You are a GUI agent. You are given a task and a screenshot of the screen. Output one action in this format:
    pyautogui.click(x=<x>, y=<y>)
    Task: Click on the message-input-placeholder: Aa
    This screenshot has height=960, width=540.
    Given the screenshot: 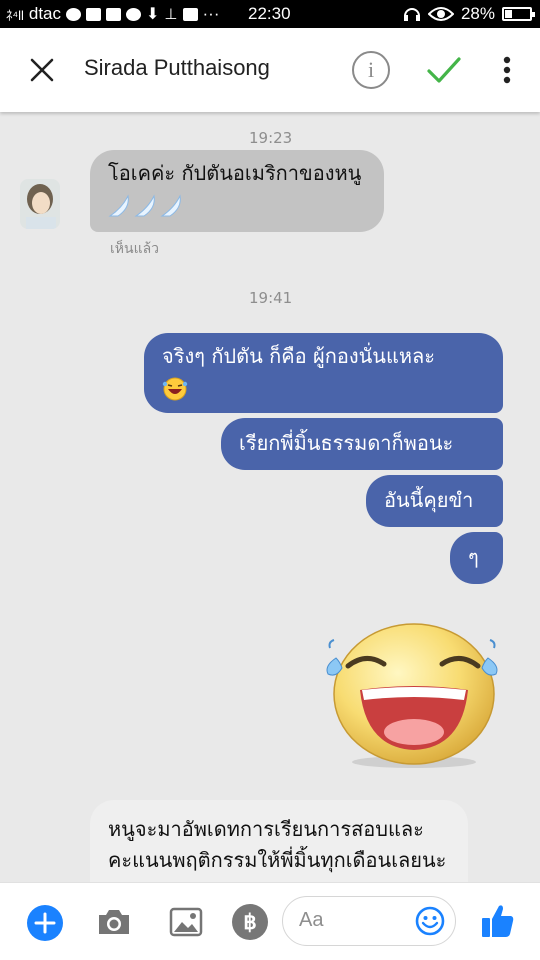 What is the action you would take?
    pyautogui.click(x=311, y=920)
    